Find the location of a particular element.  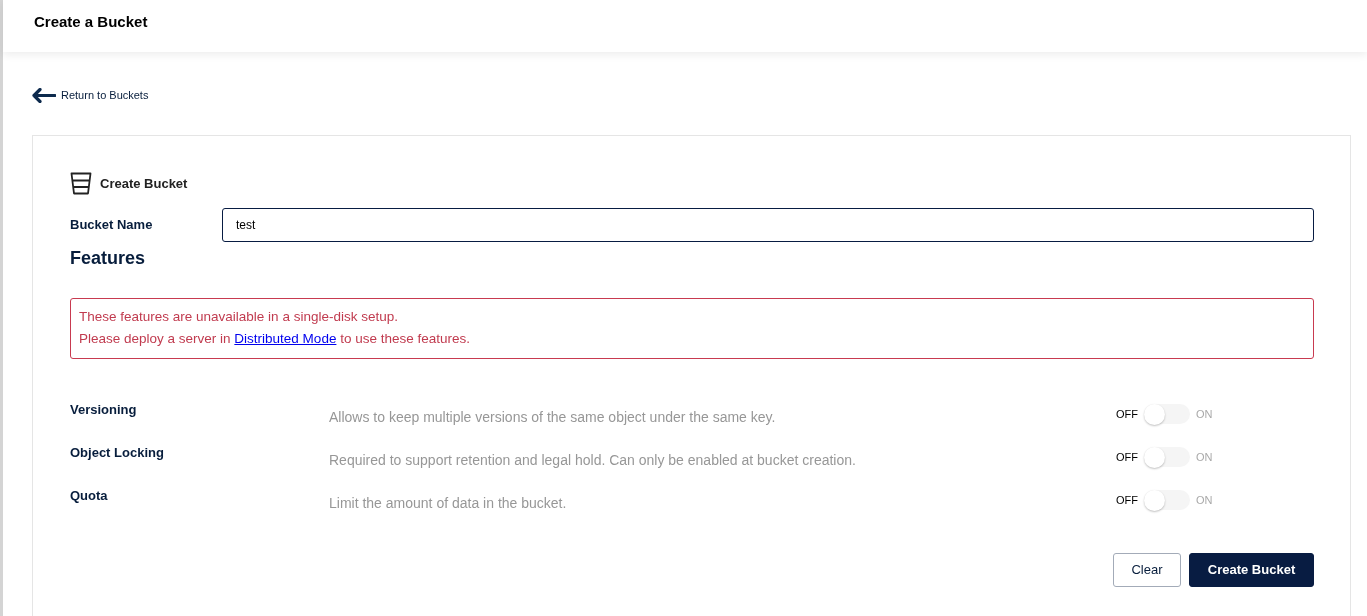

feature-label: Object Locking is located at coordinates (117, 453).